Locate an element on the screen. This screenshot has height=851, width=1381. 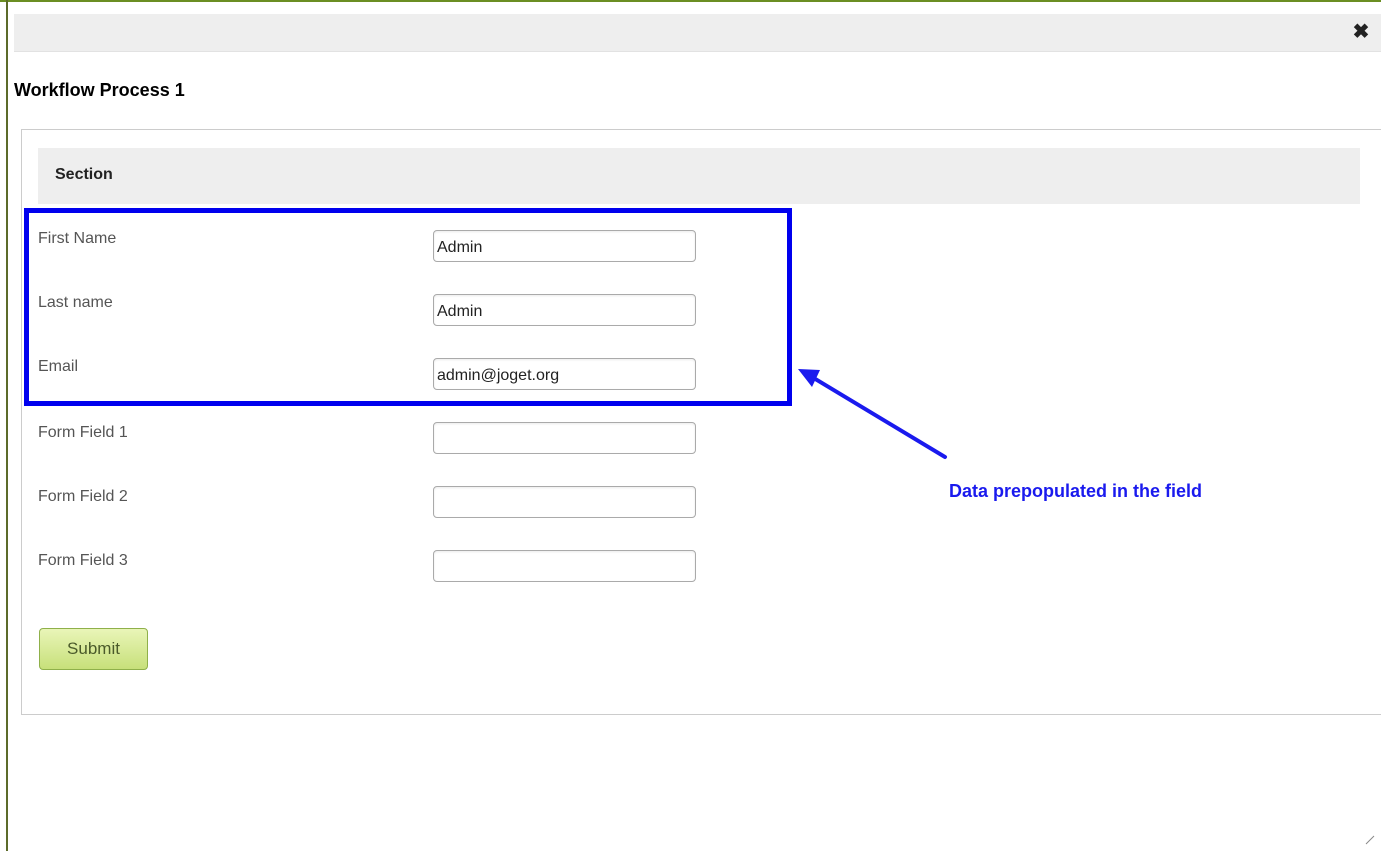
first-name-label: First Name is located at coordinates (77, 238).